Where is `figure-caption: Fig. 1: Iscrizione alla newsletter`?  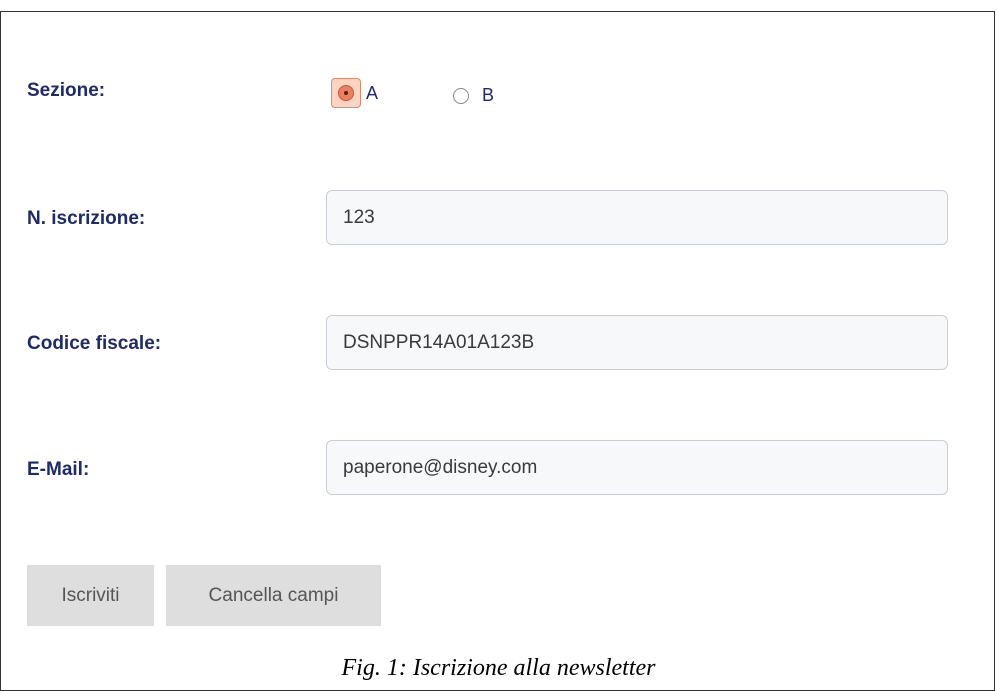
figure-caption: Fig. 1: Iscrizione alla newsletter is located at coordinates (498, 668).